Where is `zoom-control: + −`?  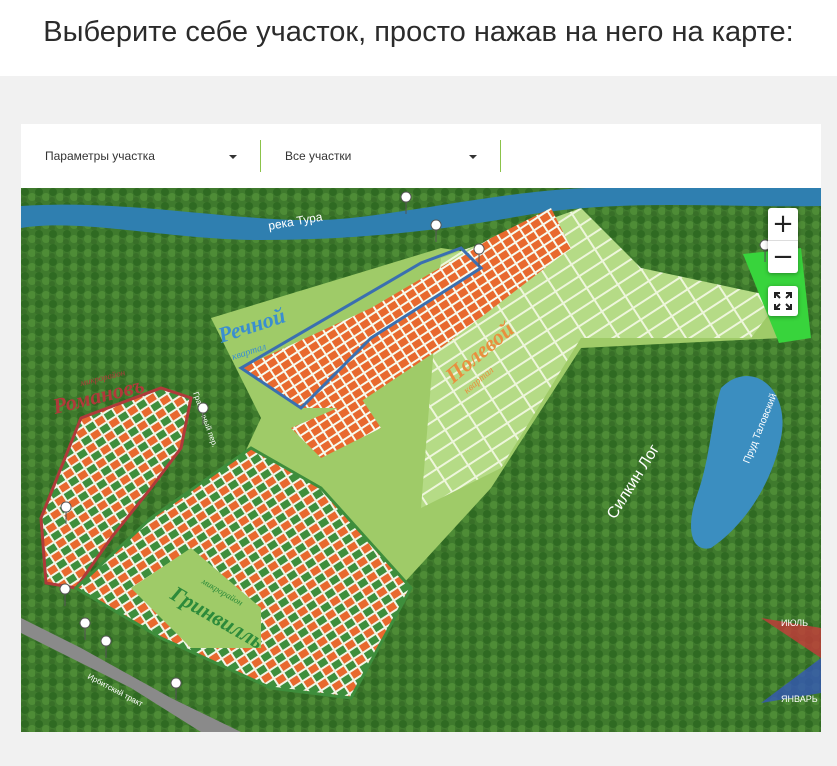
zoom-control: + − is located at coordinates (783, 240).